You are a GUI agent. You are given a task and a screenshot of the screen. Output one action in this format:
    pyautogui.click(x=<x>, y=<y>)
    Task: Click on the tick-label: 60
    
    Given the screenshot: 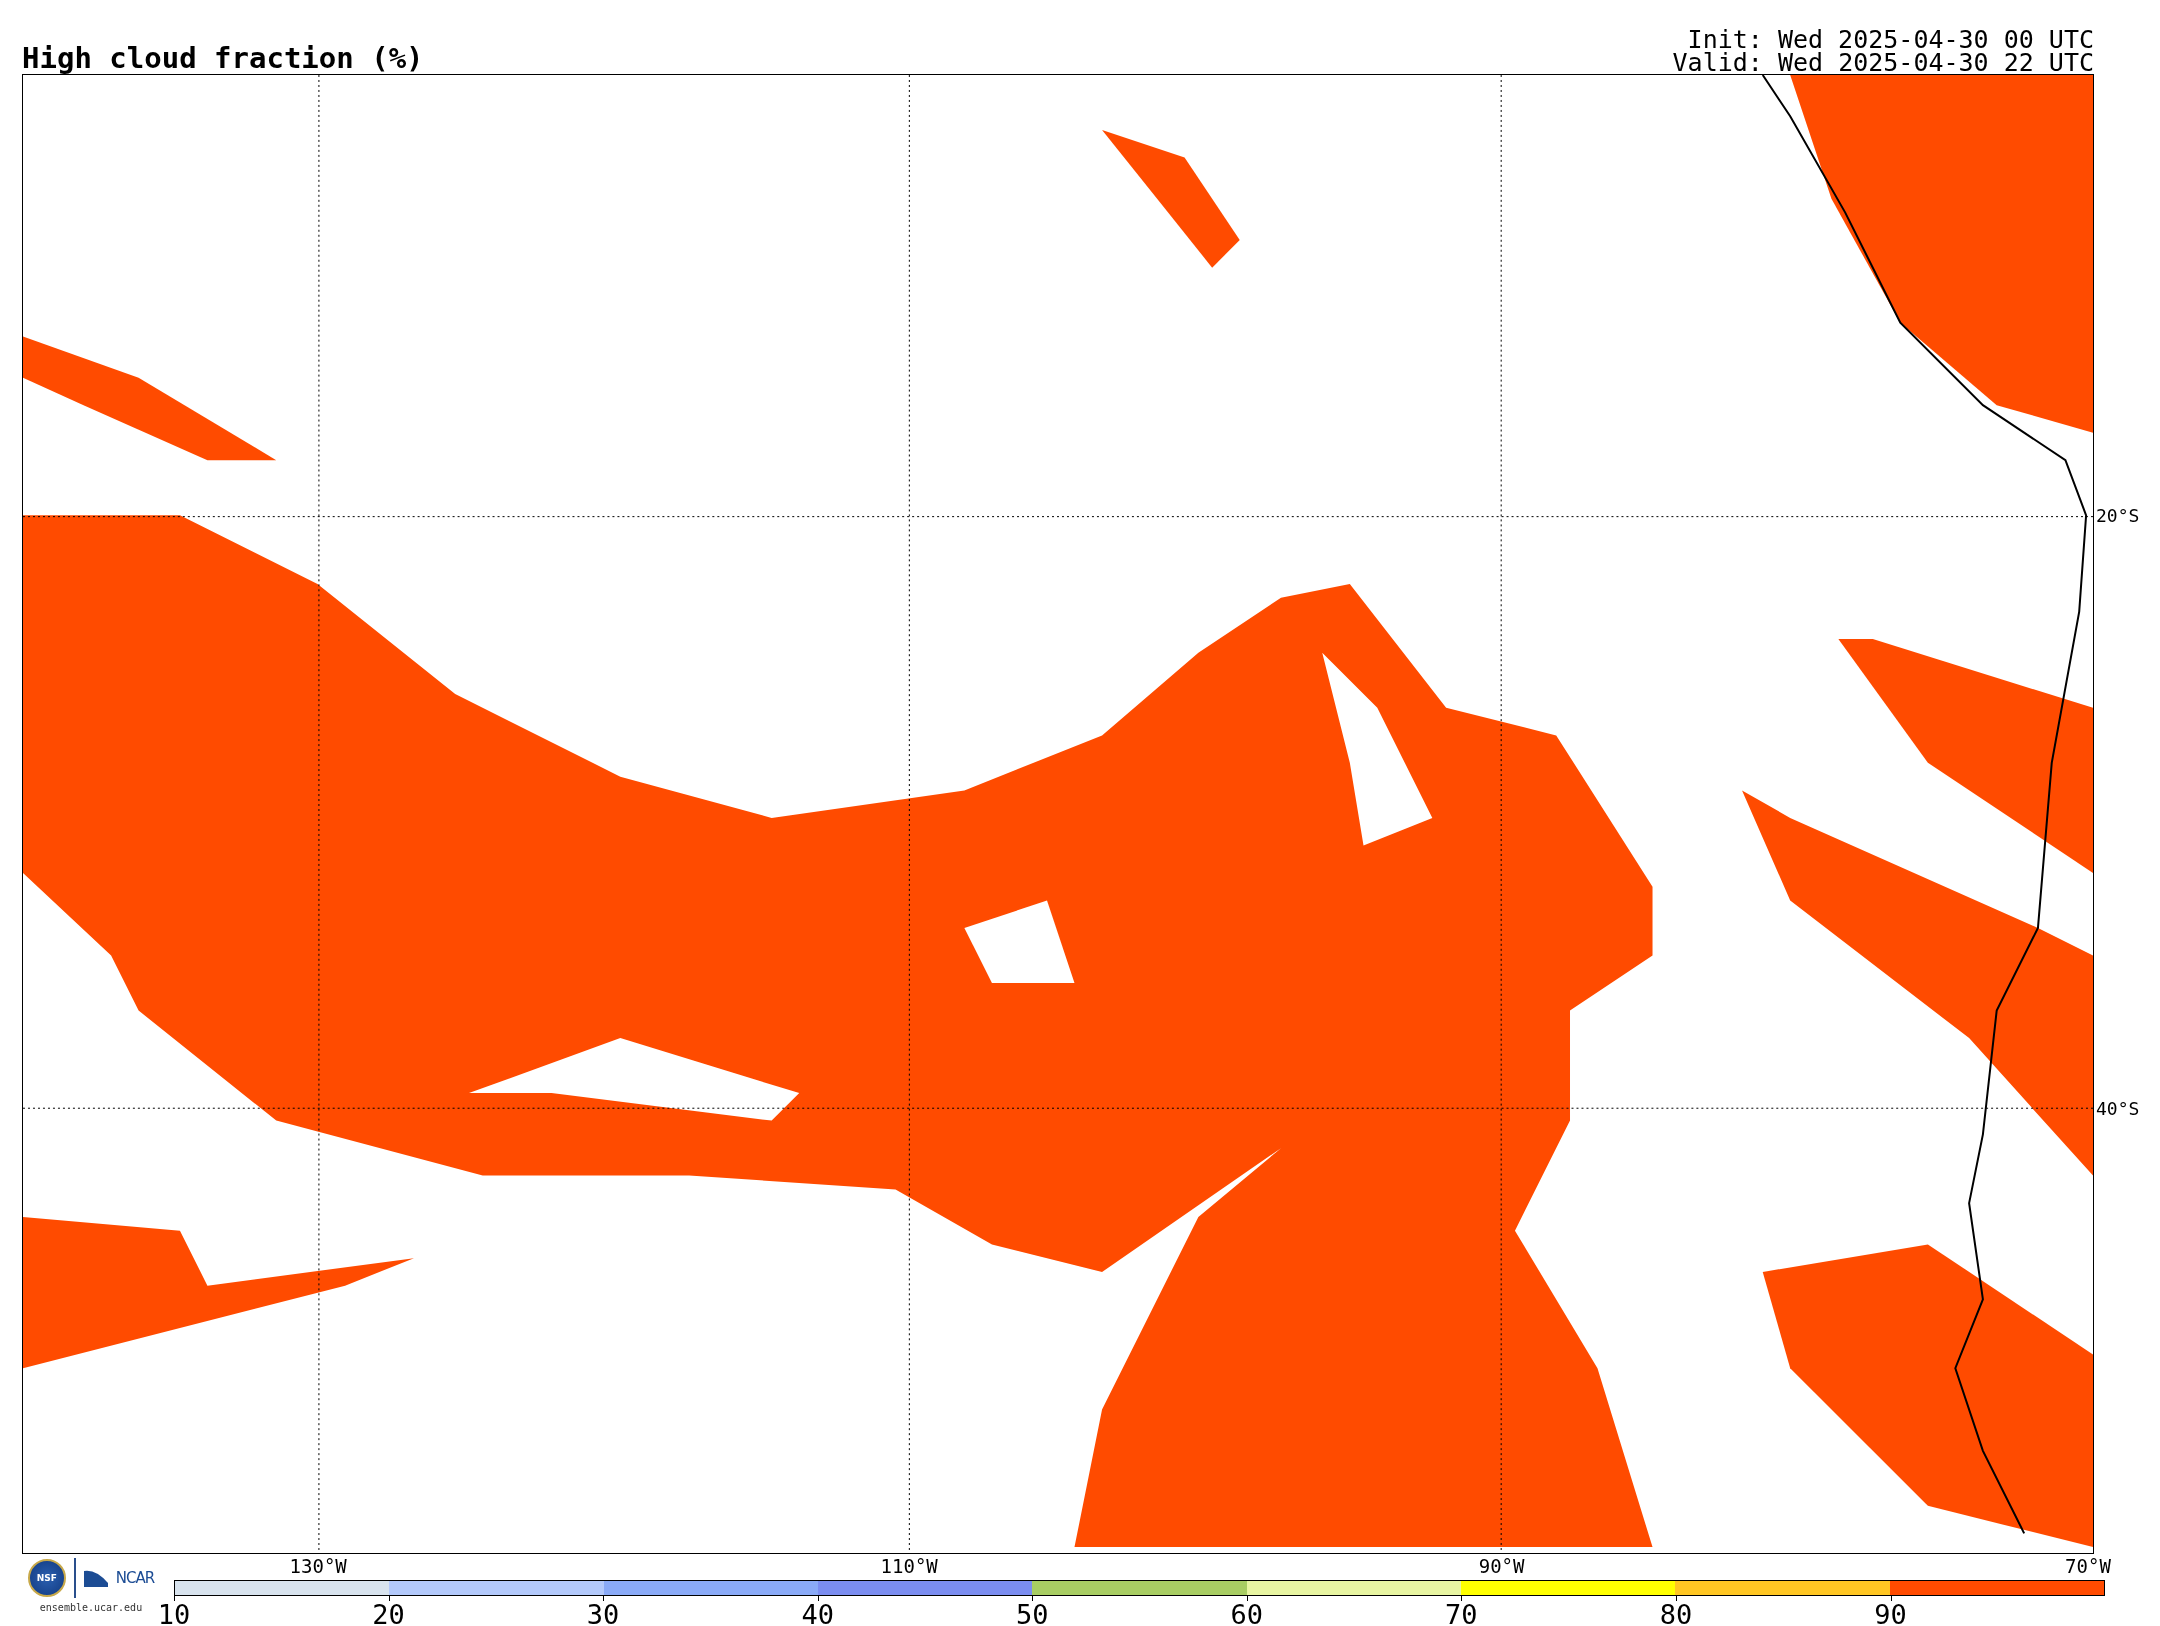 What is the action you would take?
    pyautogui.click(x=1247, y=1613)
    